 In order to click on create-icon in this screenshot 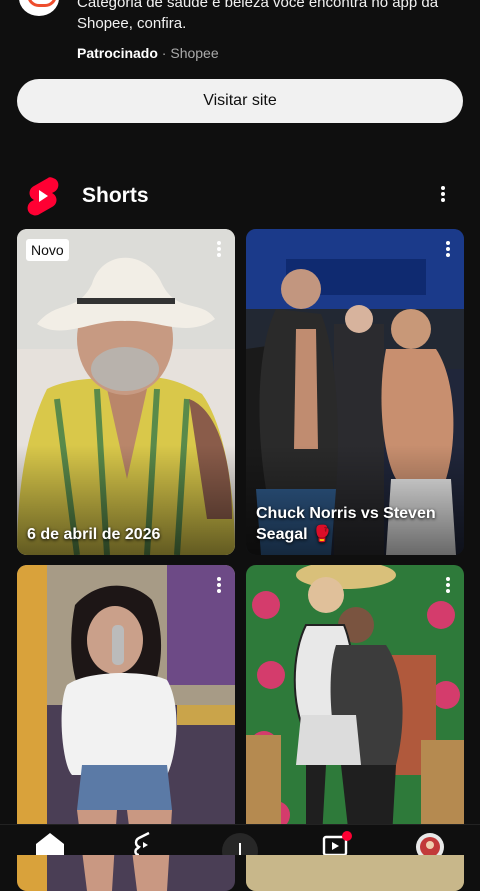, I will do `click(240, 851)`.